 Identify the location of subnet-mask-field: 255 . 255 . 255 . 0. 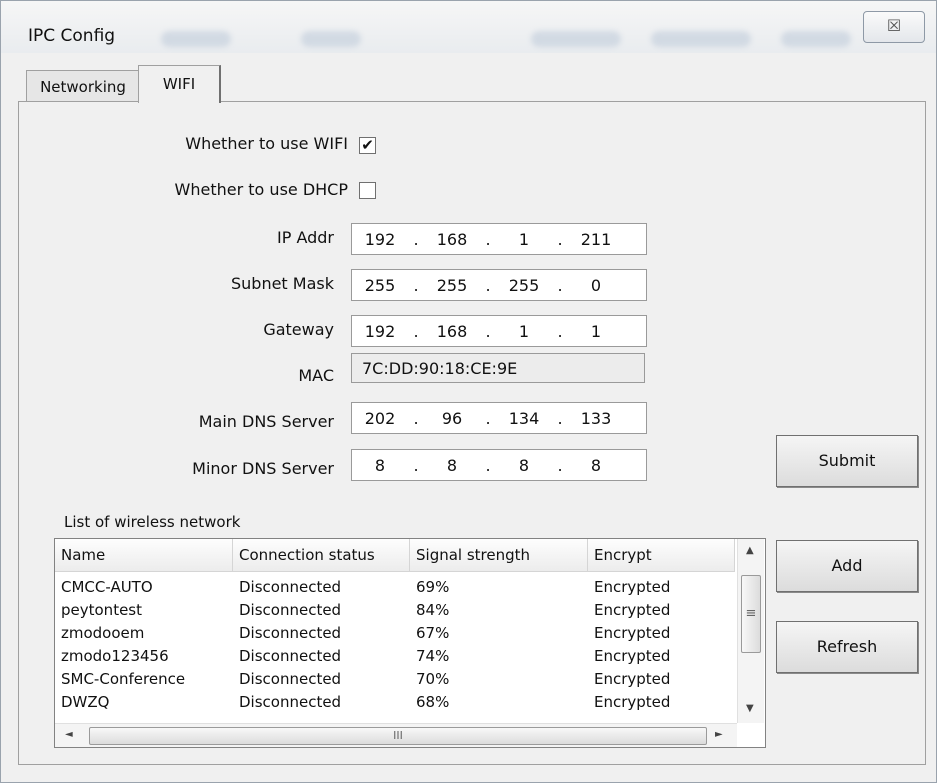
(499, 285).